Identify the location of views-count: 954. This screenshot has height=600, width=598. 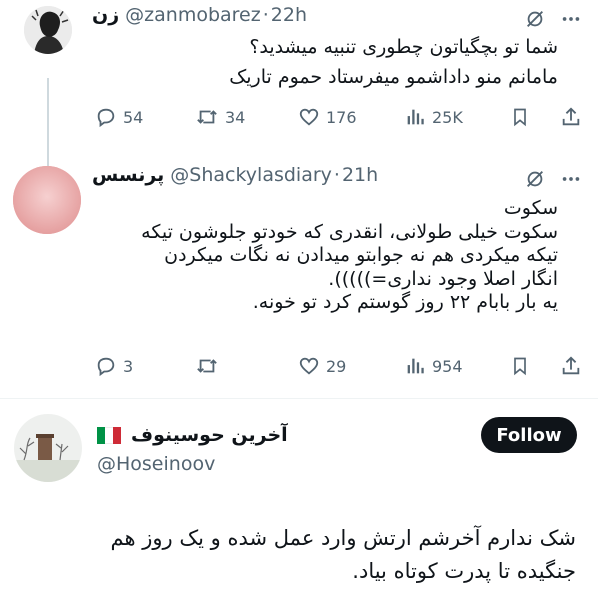
(447, 366).